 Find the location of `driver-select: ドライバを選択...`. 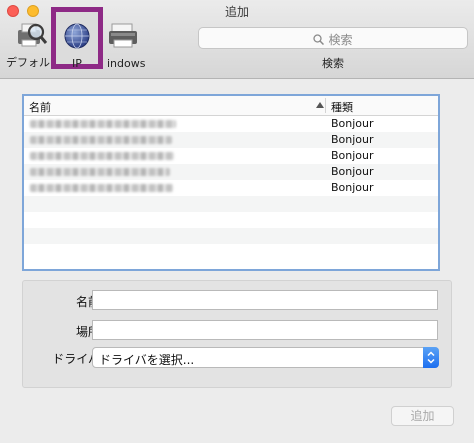

driver-select: ドライバを選択... is located at coordinates (265, 357).